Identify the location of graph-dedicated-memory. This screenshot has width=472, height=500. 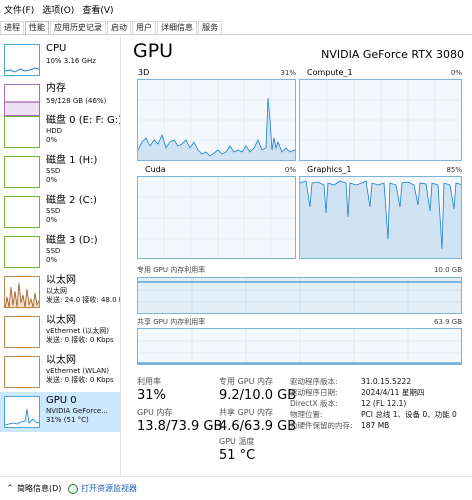
(299, 295).